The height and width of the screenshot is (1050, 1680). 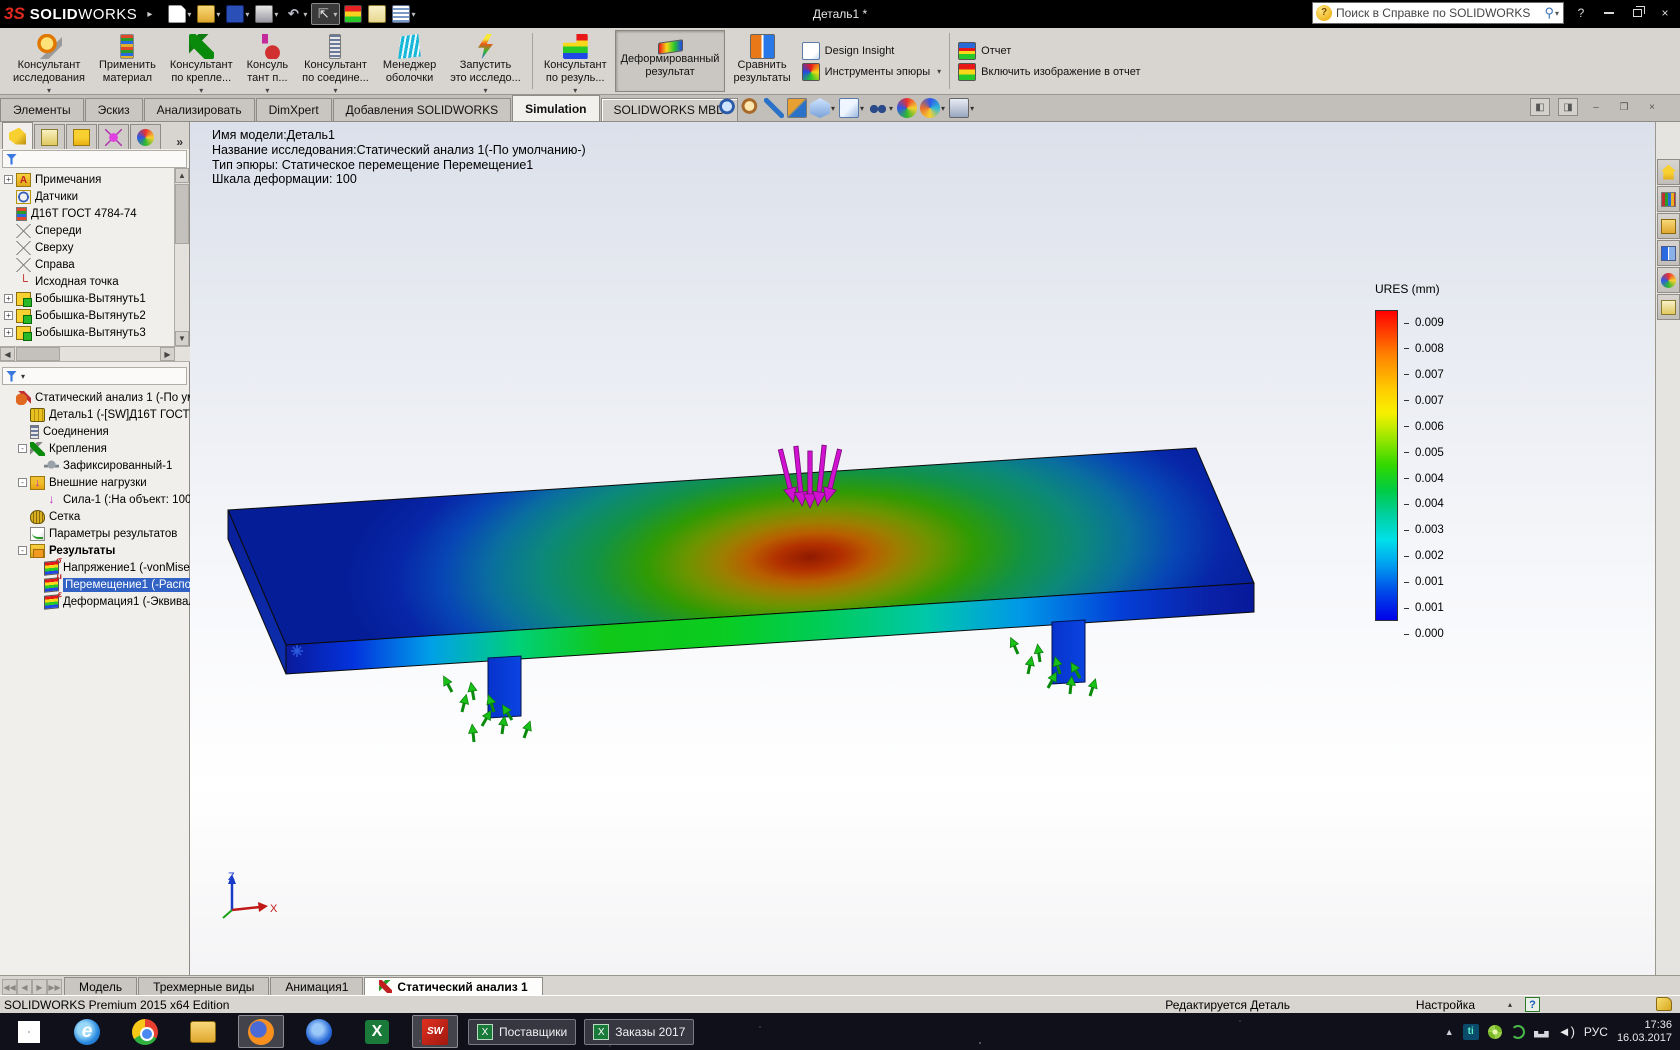 What do you see at coordinates (182, 142) in the screenshot?
I see `panel-overflow-icon: »` at bounding box center [182, 142].